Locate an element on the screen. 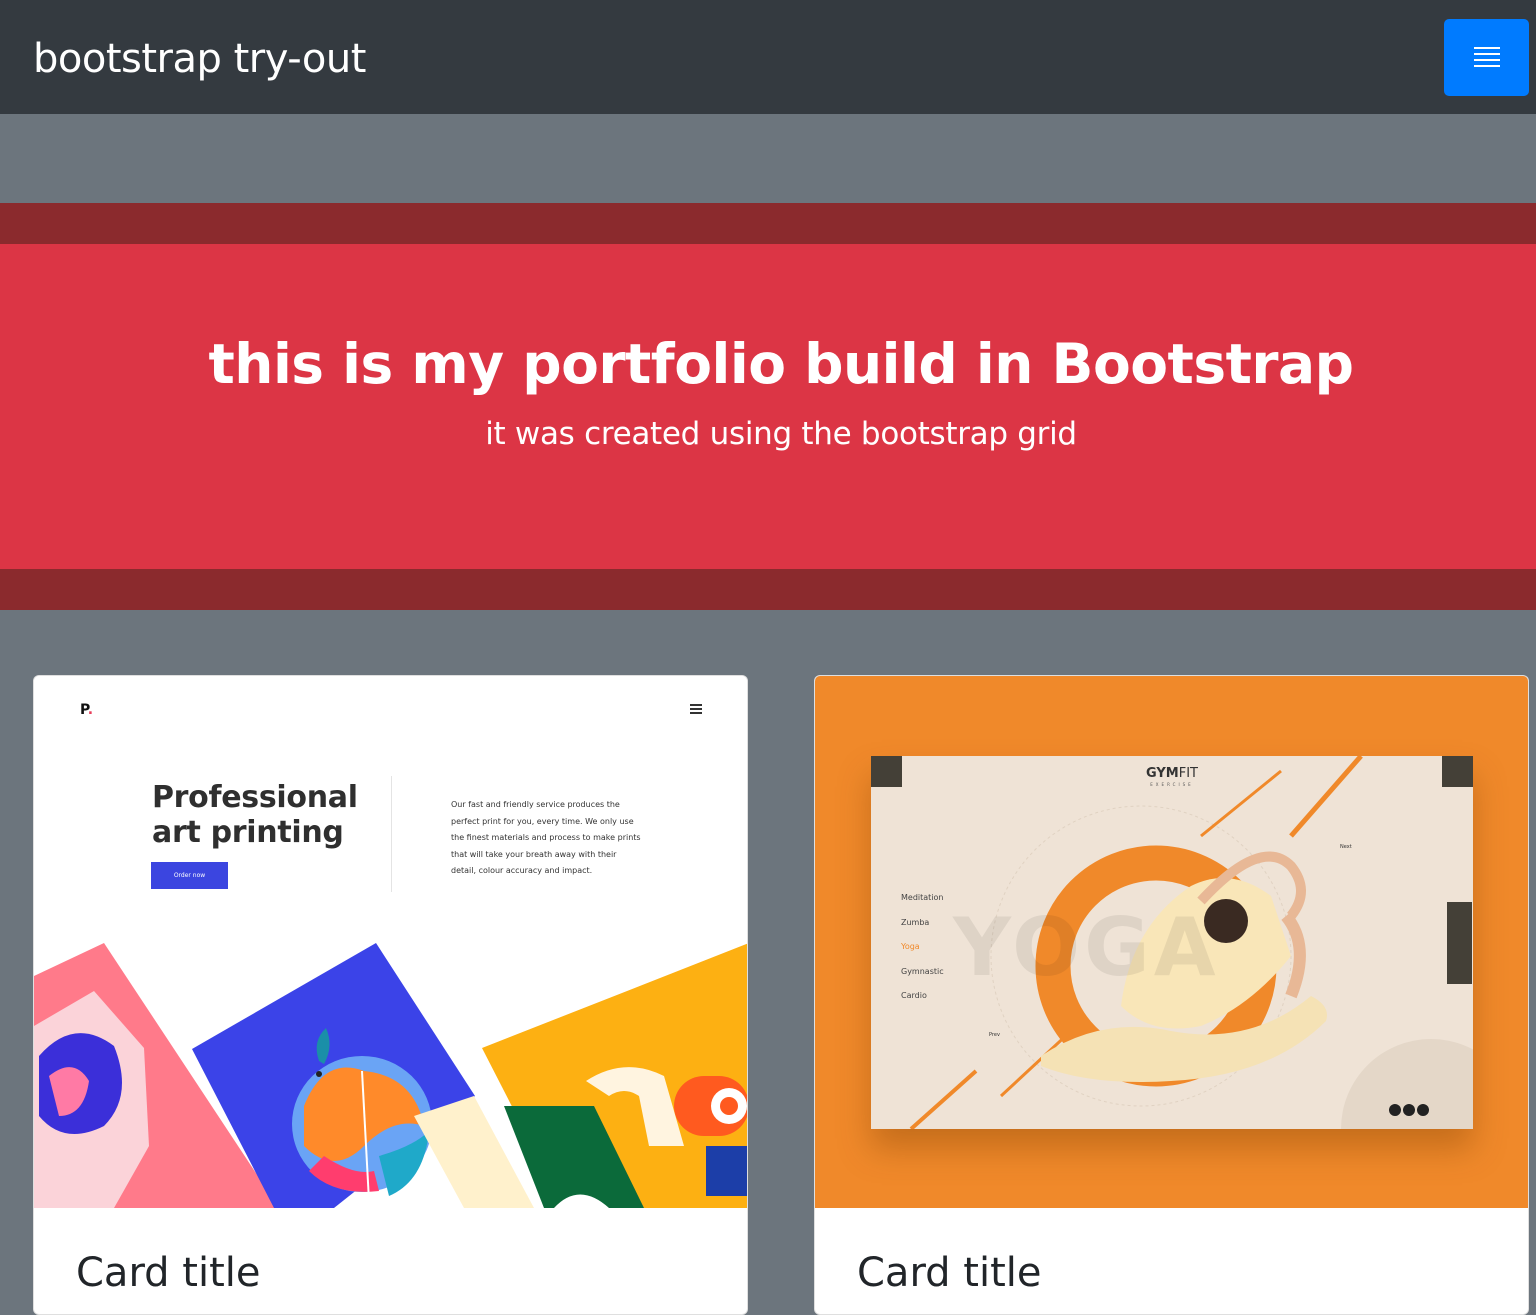 Image resolution: width=1536 pixels, height=1315 pixels. hero-heading: this is my portfolio build in Bootstrap is located at coordinates (781, 364).